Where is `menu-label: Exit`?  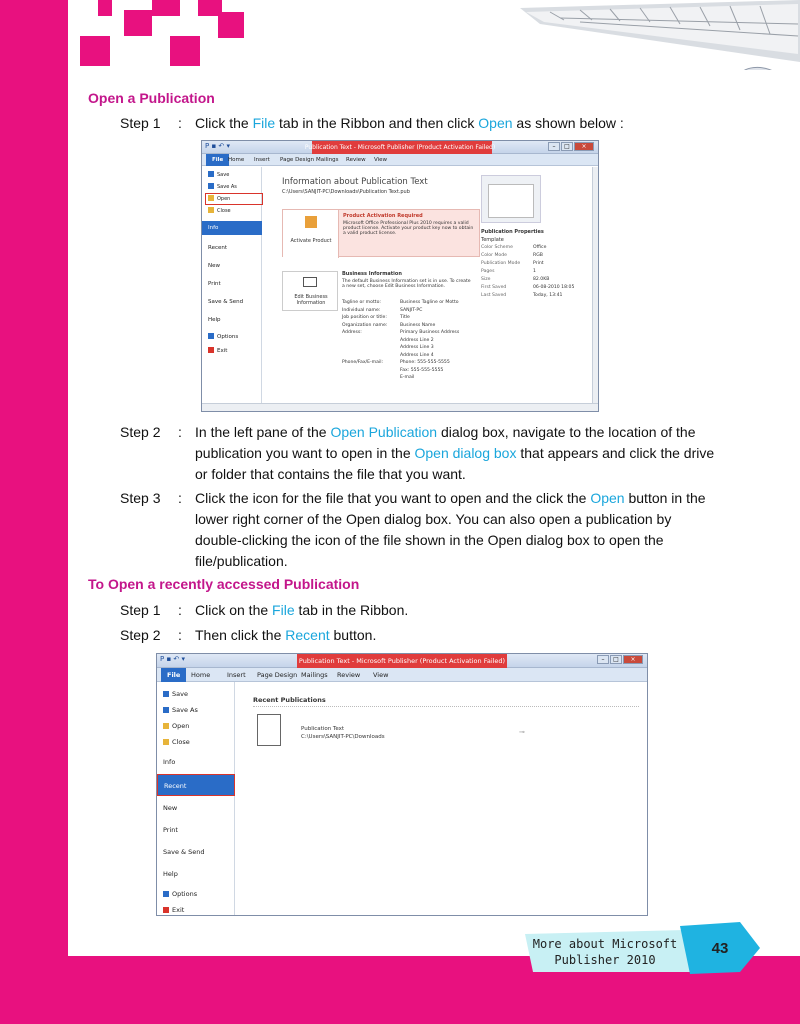
menu-label: Exit is located at coordinates (178, 910).